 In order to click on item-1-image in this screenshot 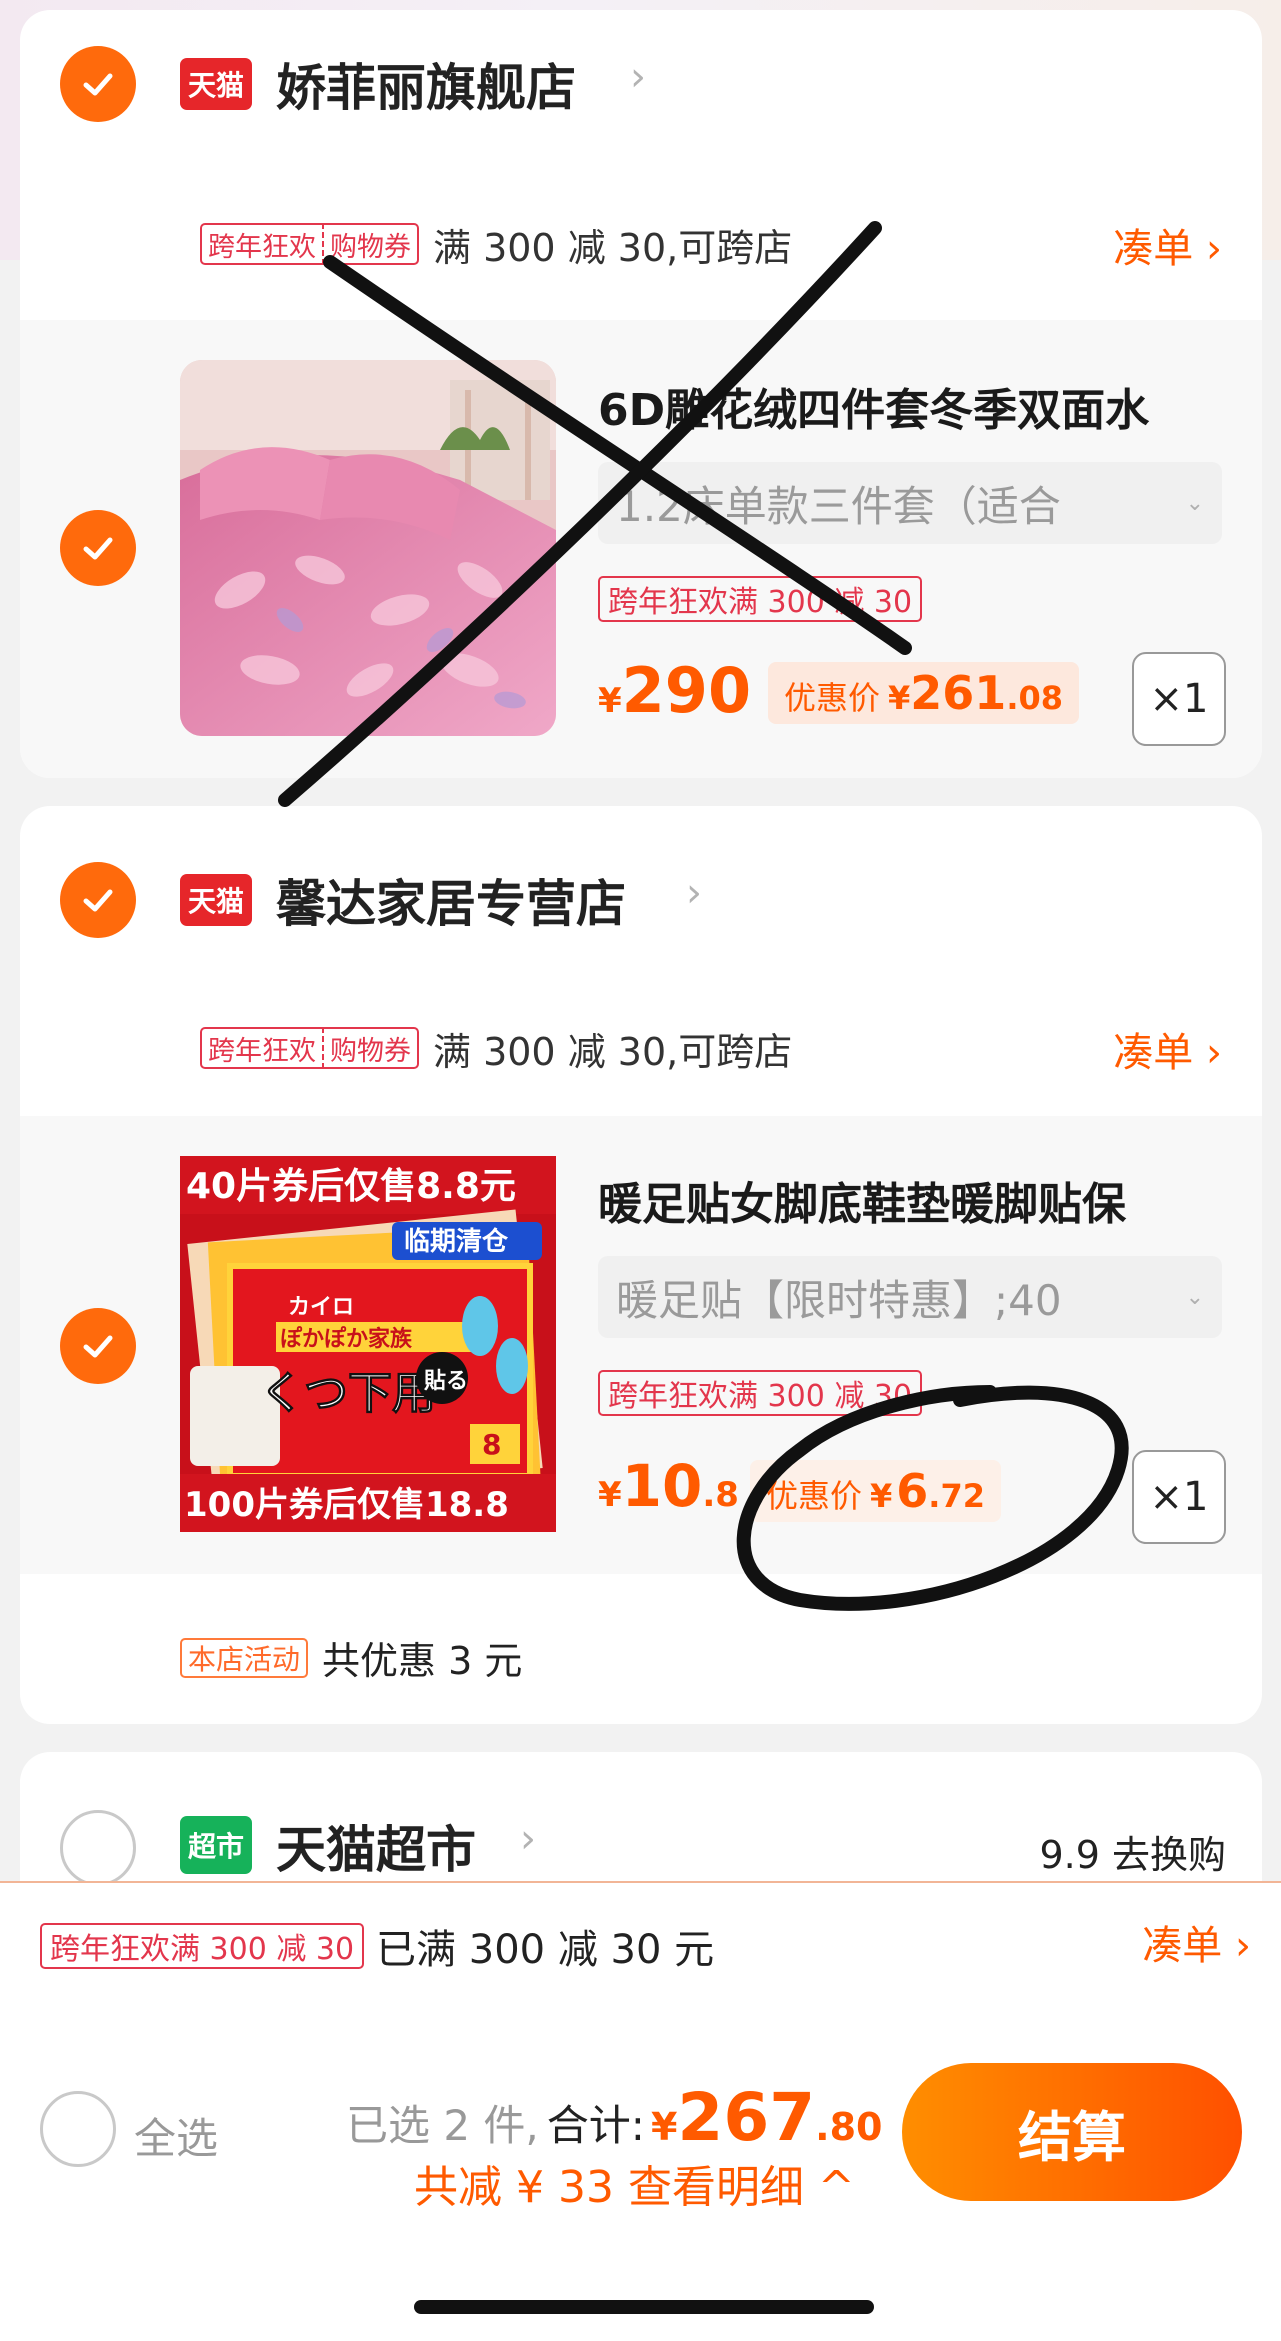, I will do `click(368, 548)`.